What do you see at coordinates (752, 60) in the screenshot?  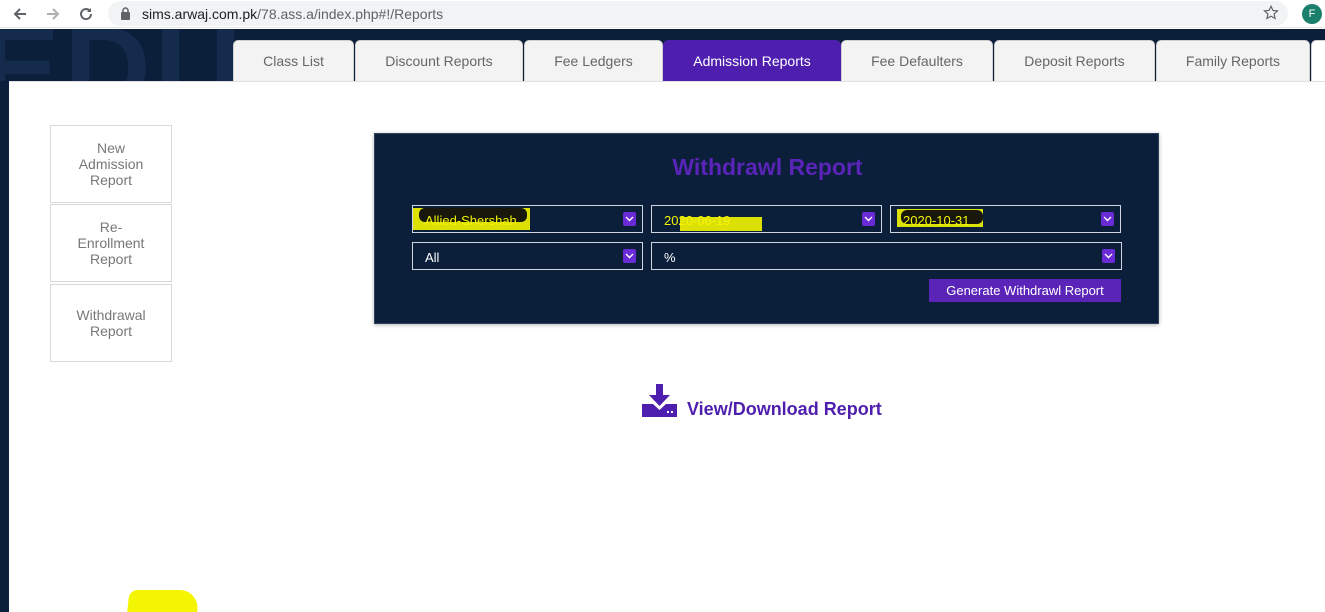 I see `tab-admission-reports: Admission Reports` at bounding box center [752, 60].